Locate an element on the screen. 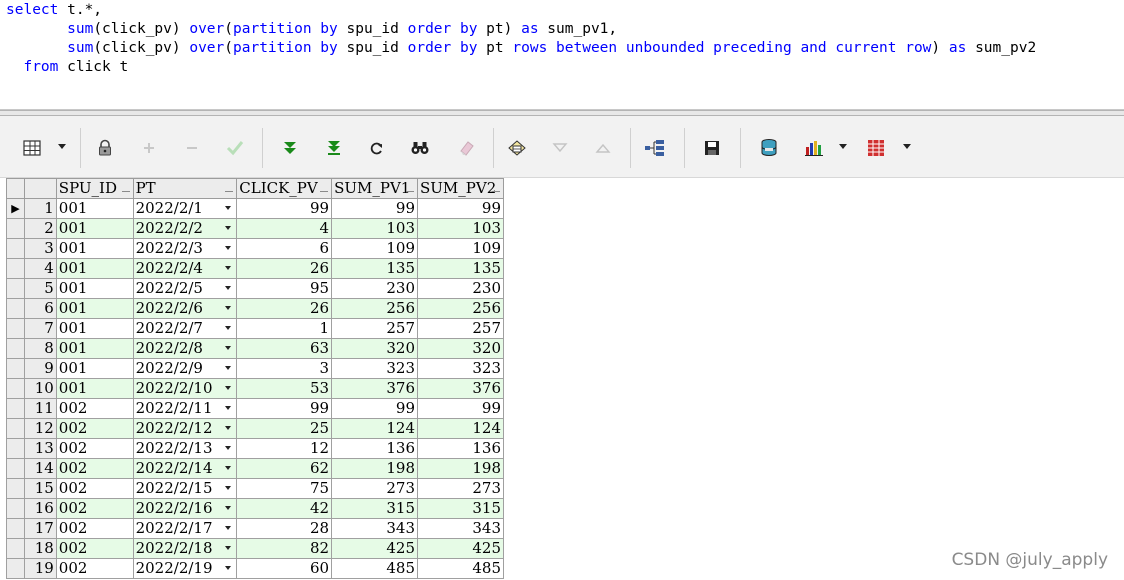 The height and width of the screenshot is (580, 1124). cell-sum-pv2: 198 is located at coordinates (460, 468).